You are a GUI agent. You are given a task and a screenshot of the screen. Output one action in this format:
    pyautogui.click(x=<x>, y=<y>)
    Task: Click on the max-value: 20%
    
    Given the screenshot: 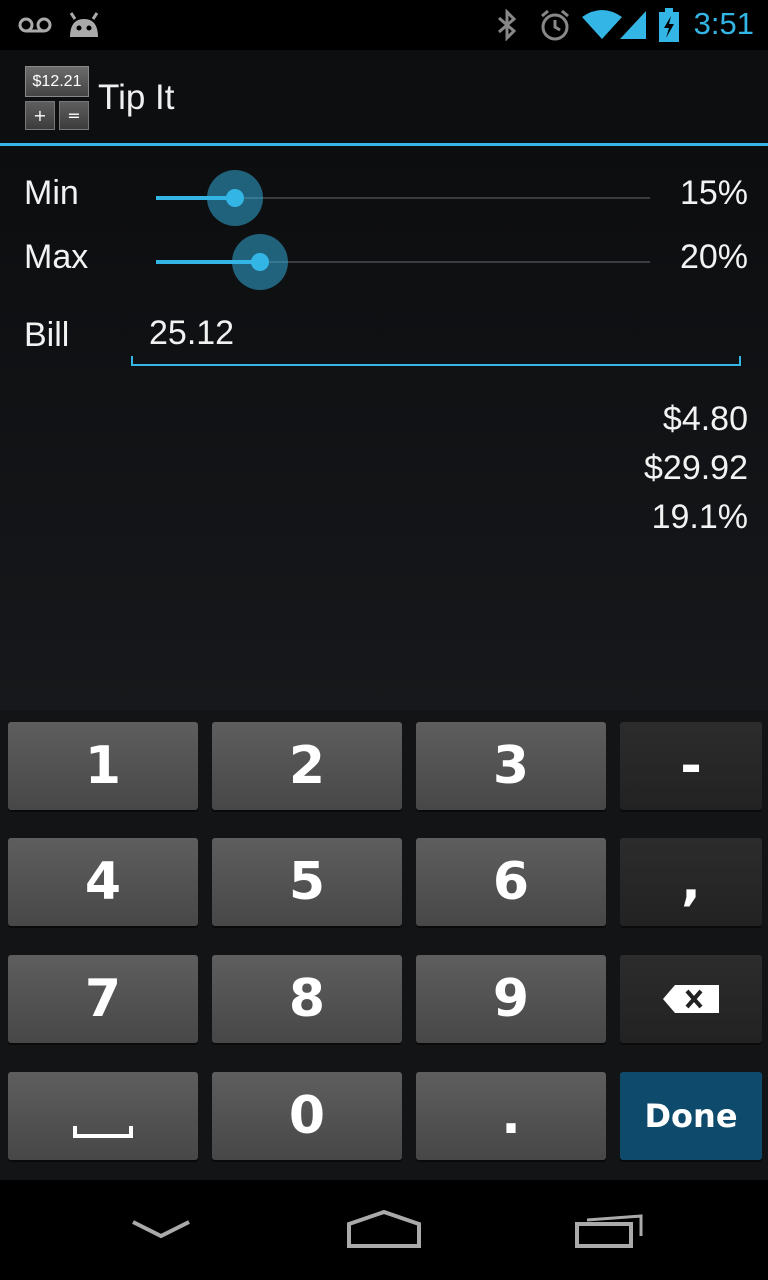 What is the action you would take?
    pyautogui.click(x=713, y=257)
    